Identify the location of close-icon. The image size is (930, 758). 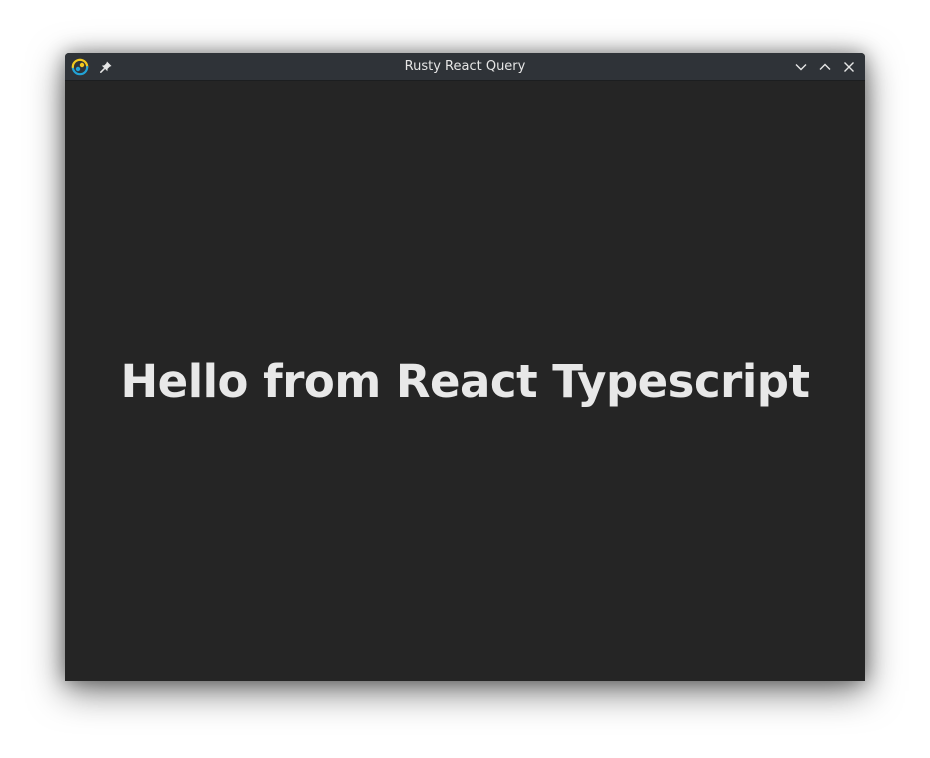
(849, 67).